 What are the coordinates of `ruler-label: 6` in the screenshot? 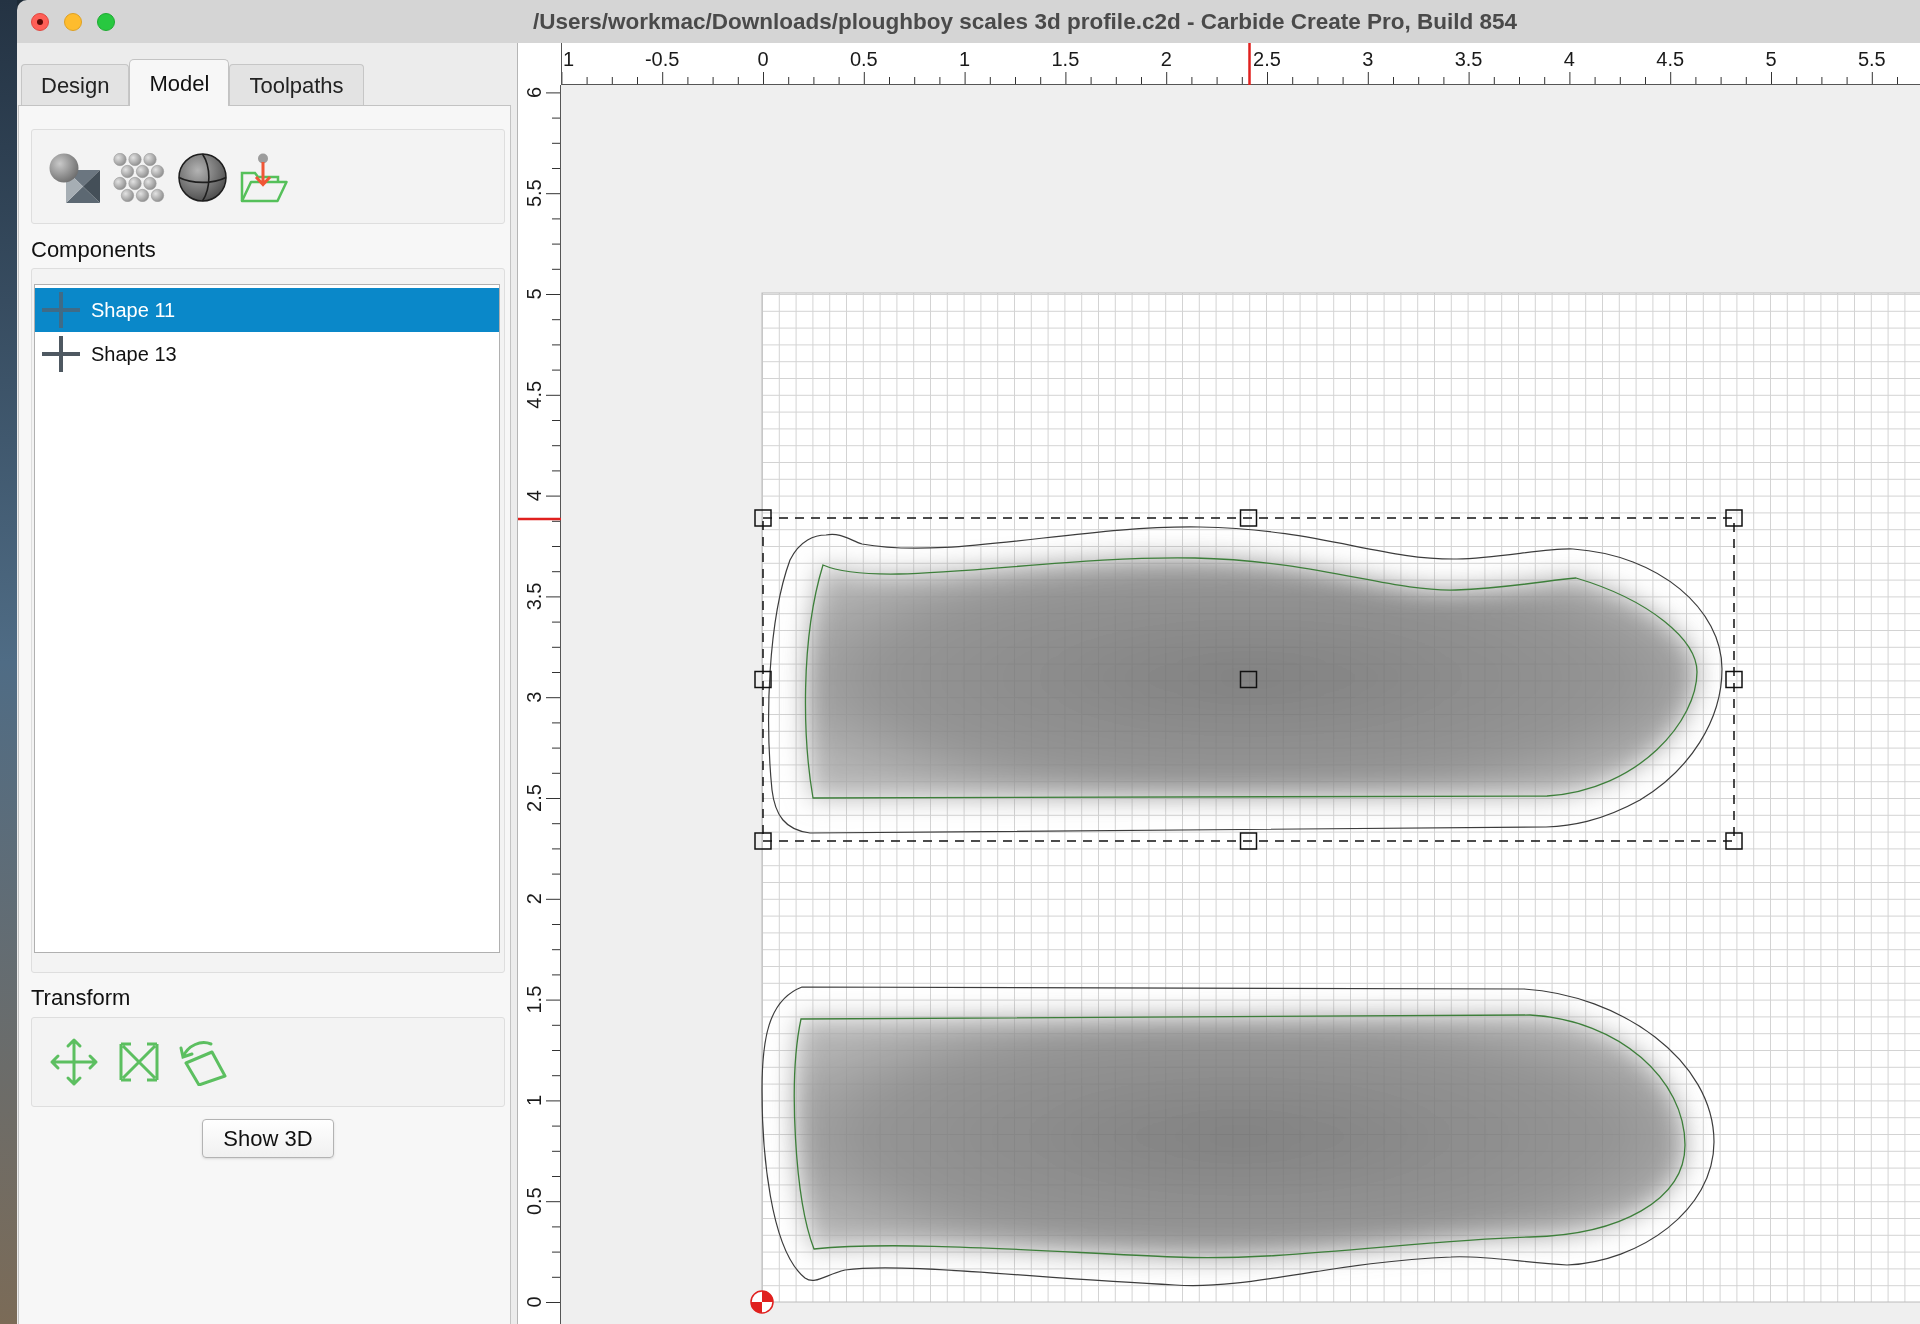 It's located at (534, 92).